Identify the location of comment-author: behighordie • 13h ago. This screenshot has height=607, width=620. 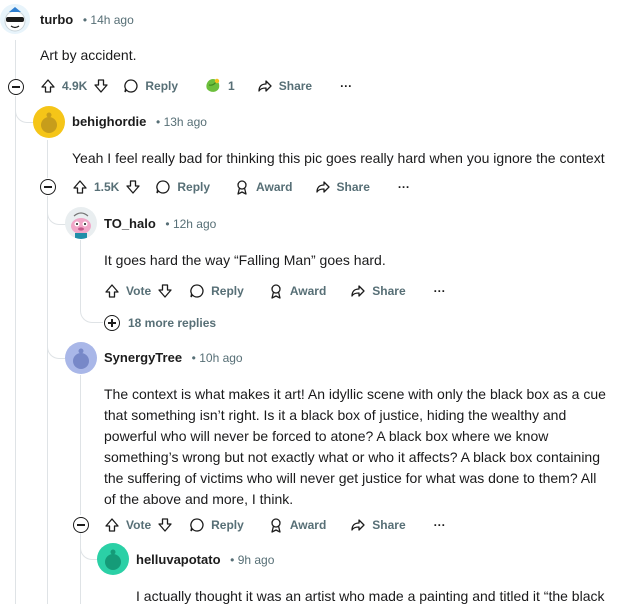
(139, 121).